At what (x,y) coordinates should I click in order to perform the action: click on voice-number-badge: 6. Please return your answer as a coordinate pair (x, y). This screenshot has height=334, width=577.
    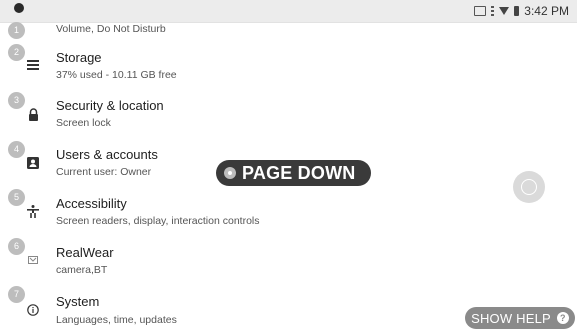
    Looking at the image, I should click on (16, 246).